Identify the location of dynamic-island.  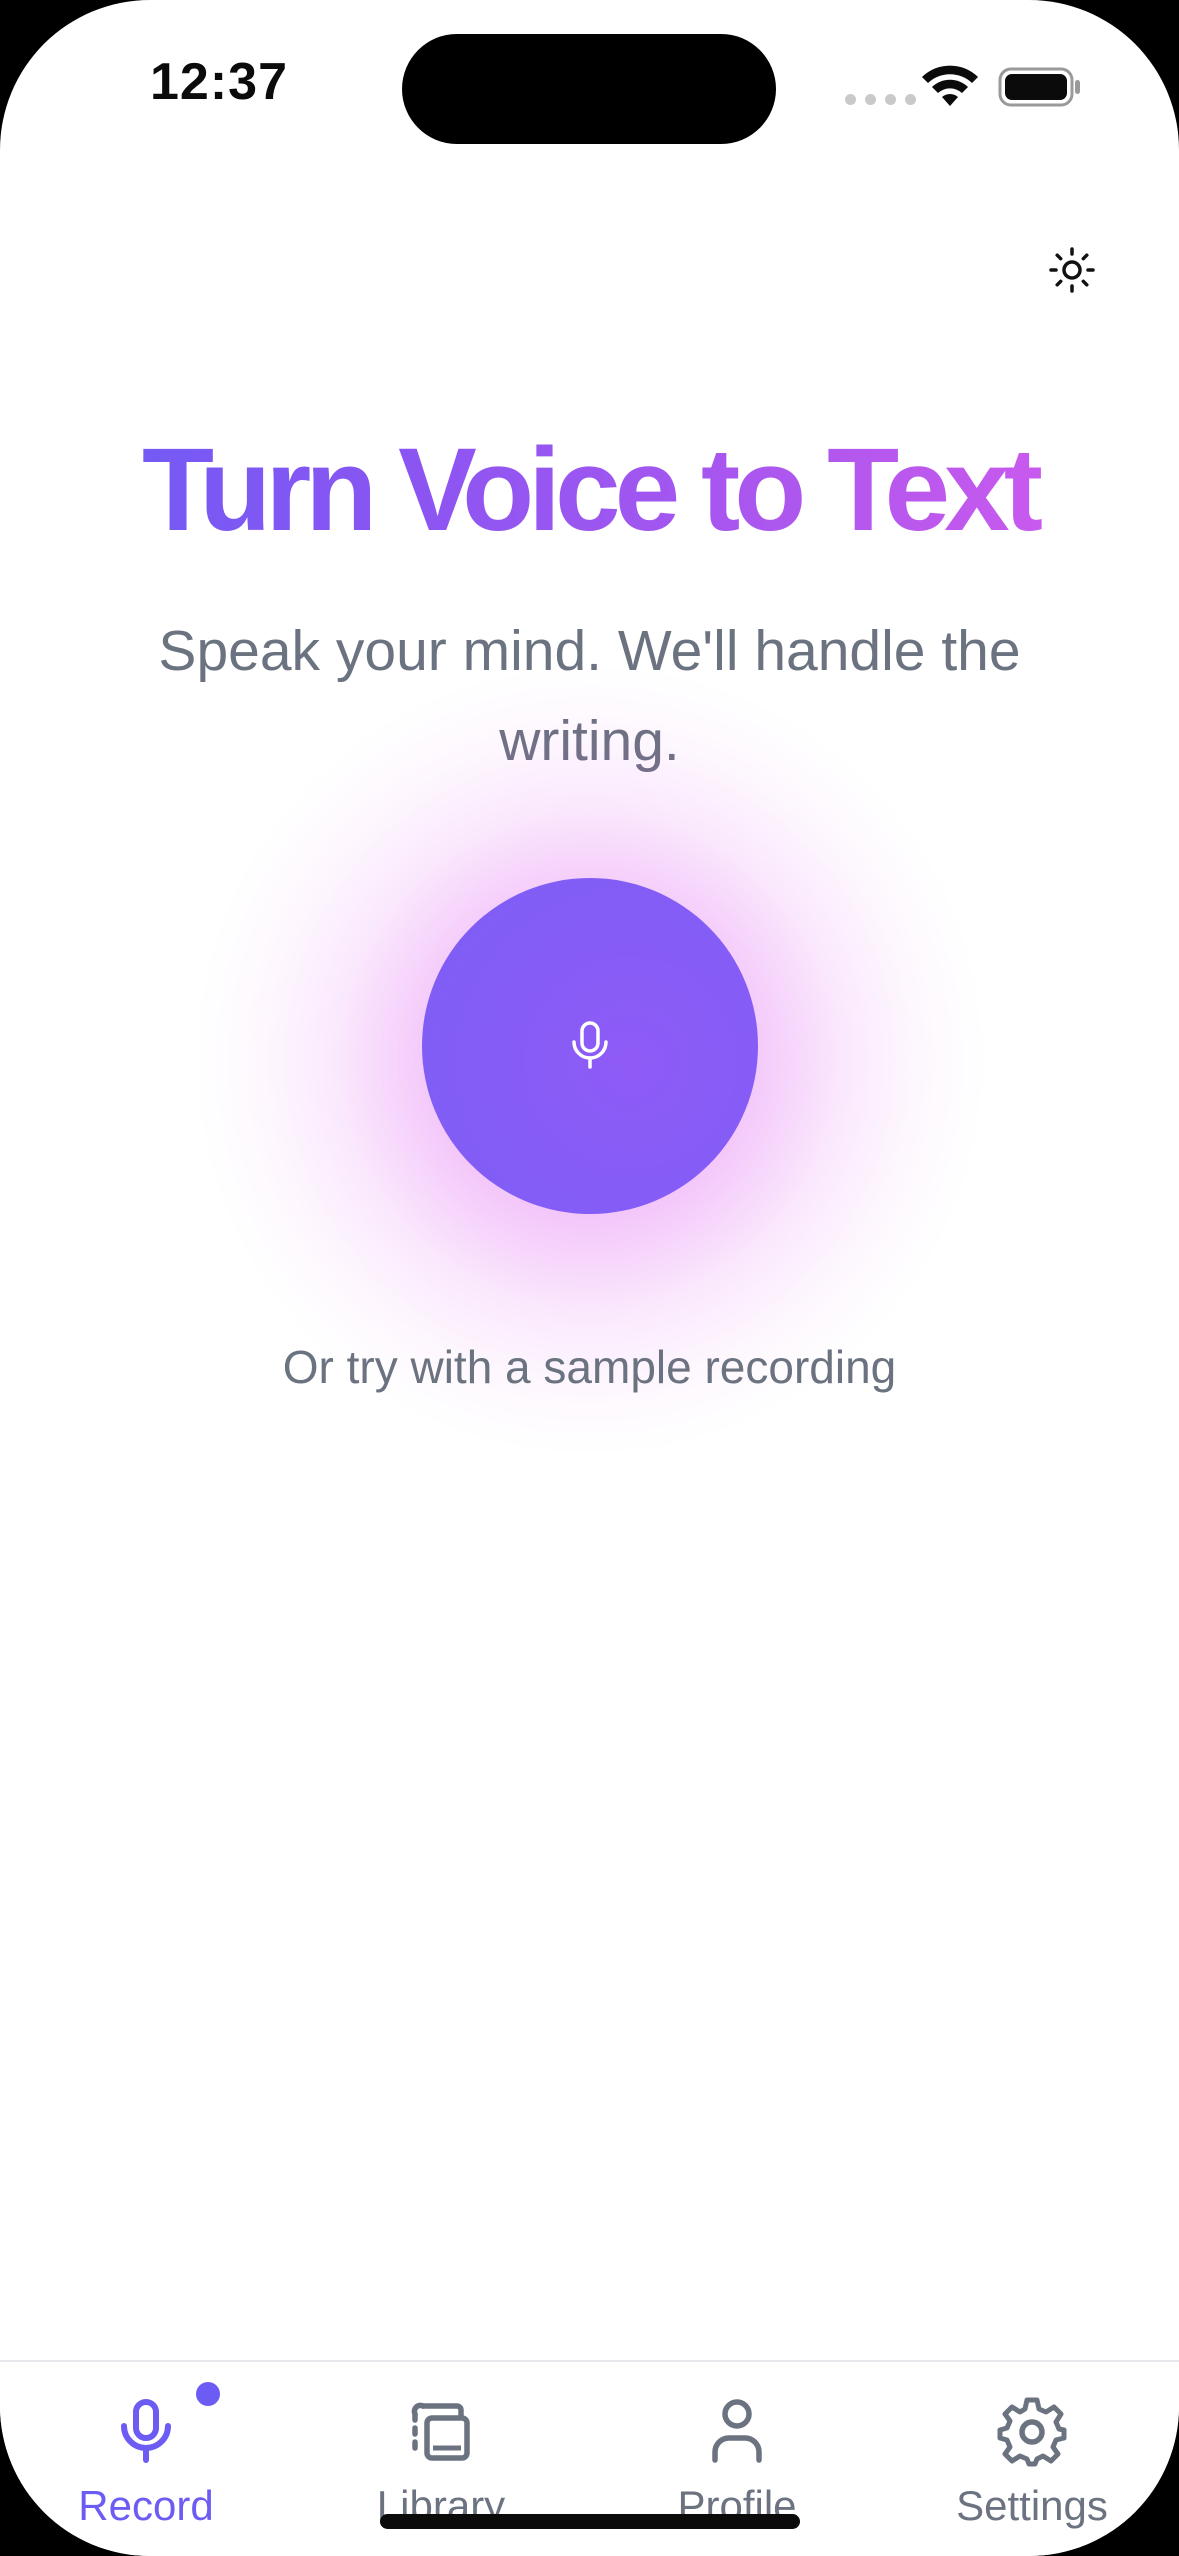
(589, 89).